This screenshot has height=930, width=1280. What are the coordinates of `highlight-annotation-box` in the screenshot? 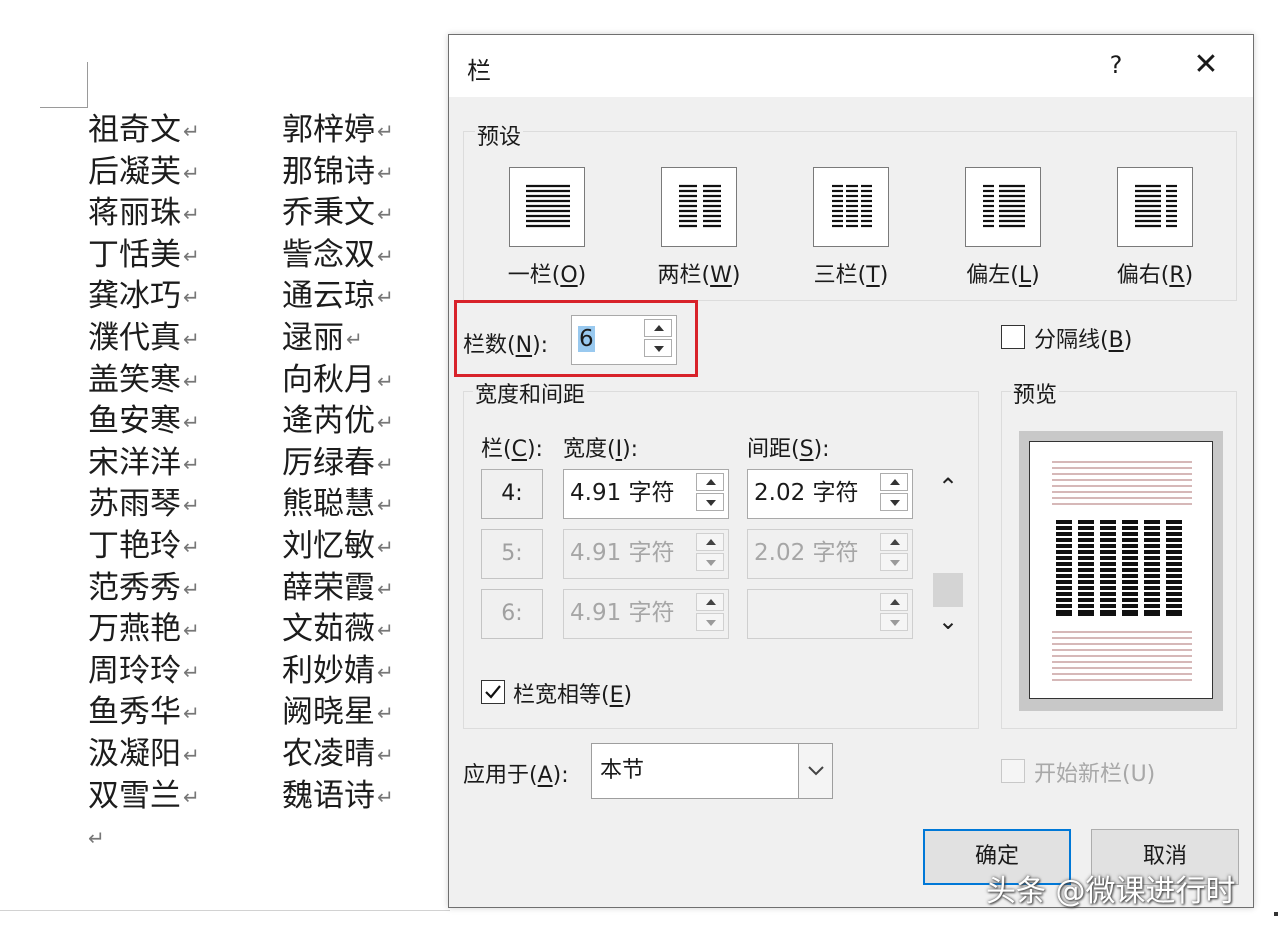 It's located at (576, 338).